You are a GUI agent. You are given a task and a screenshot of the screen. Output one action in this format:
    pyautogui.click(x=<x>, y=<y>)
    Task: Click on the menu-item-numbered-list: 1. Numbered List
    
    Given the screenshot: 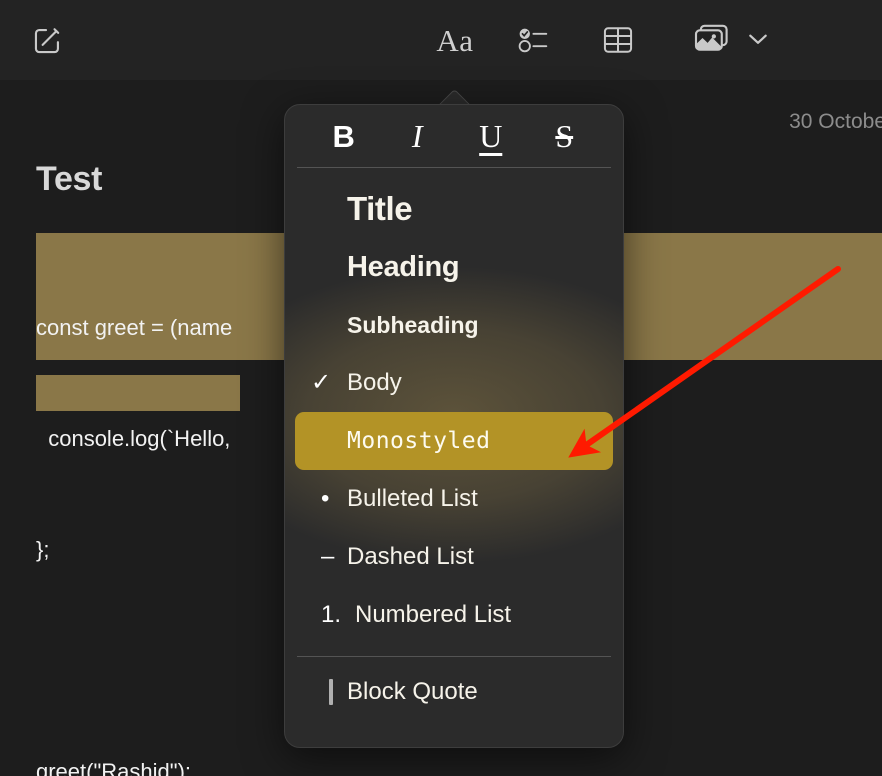 What is the action you would take?
    pyautogui.click(x=454, y=615)
    